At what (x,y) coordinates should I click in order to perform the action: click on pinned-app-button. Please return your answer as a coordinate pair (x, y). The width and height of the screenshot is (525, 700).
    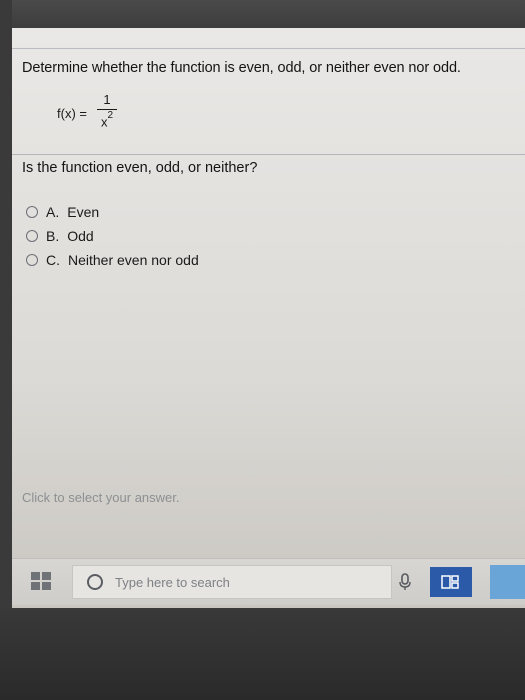
    Looking at the image, I should click on (507, 582).